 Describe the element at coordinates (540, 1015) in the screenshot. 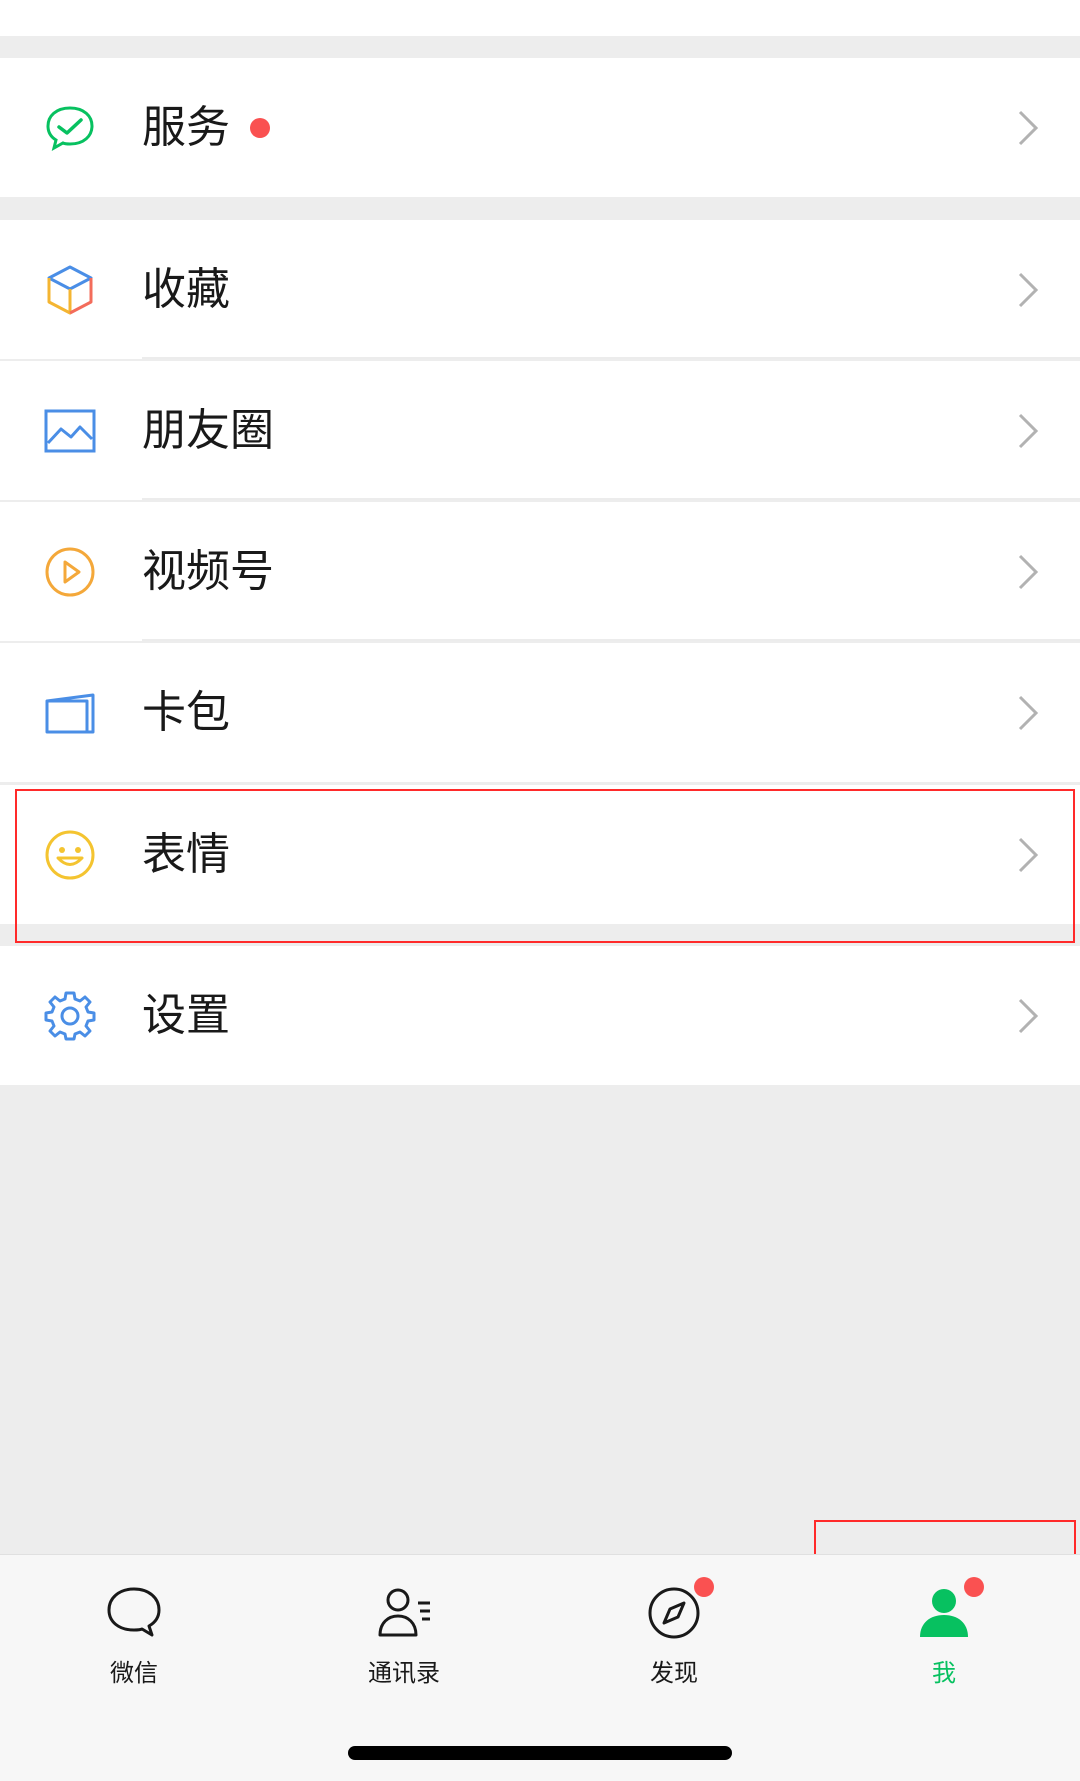

I see `menu-item-settings: 设置` at that location.